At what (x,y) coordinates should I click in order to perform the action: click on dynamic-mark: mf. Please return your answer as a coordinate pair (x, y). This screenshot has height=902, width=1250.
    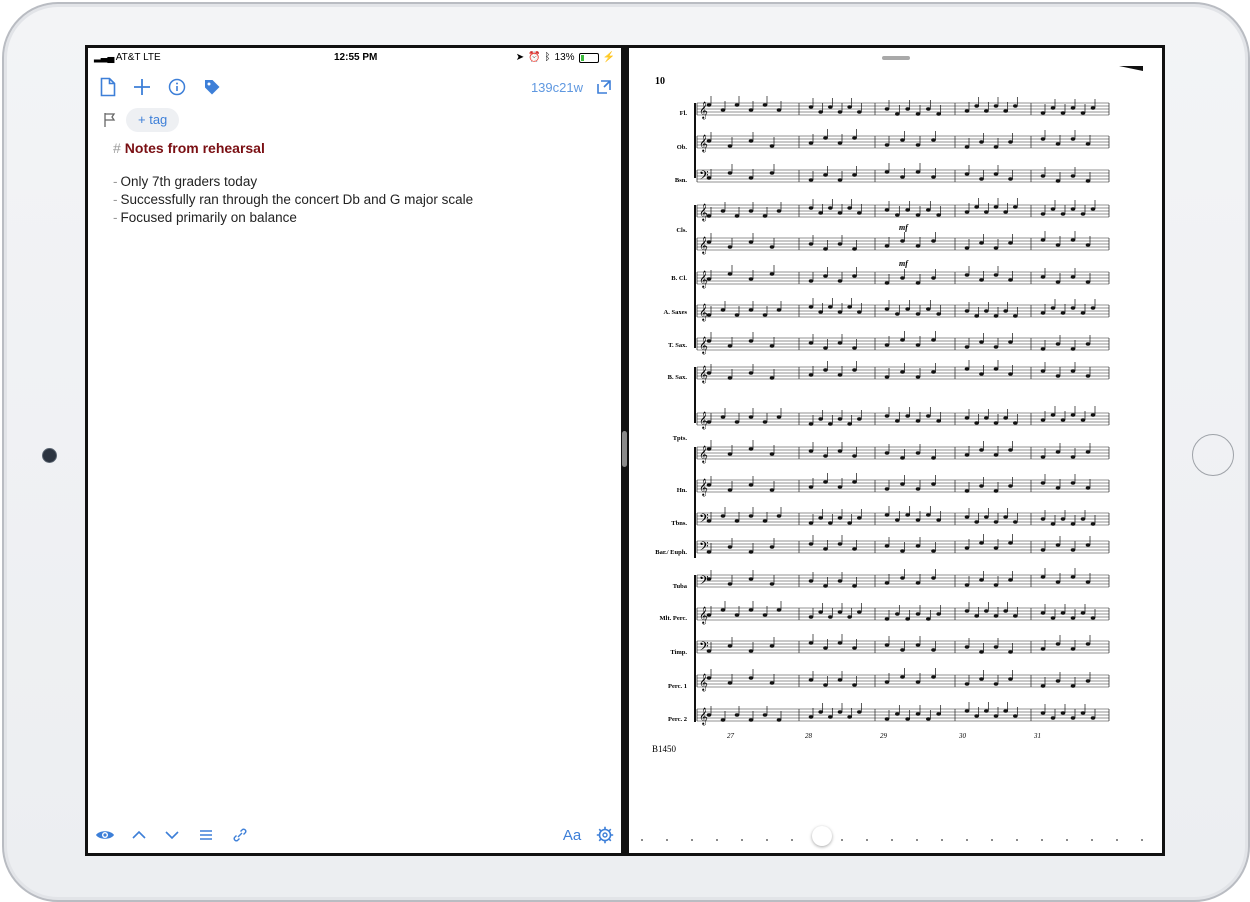
    Looking at the image, I should click on (904, 227).